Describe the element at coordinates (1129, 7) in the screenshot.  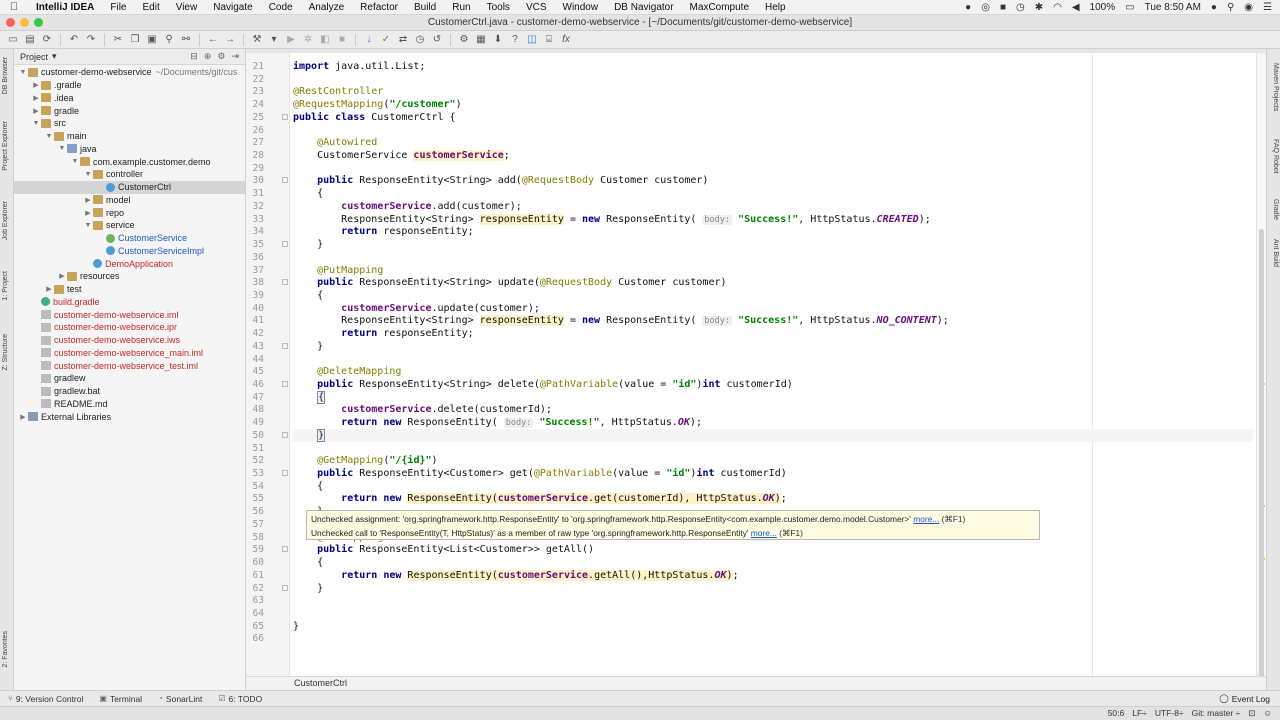
I see `battery-icon: ▭` at that location.